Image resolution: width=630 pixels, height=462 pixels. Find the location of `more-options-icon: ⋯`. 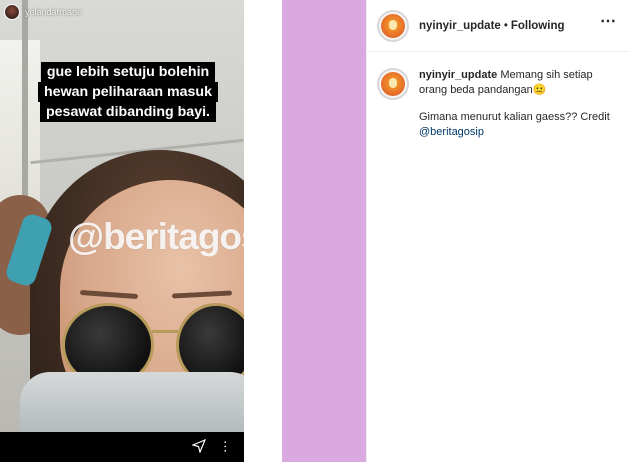

more-options-icon: ⋯ is located at coordinates (608, 22).